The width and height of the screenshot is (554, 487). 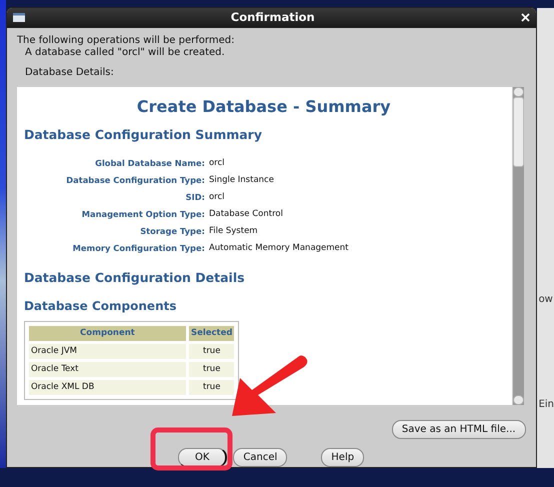 I want to click on scrollbar, so click(x=518, y=245).